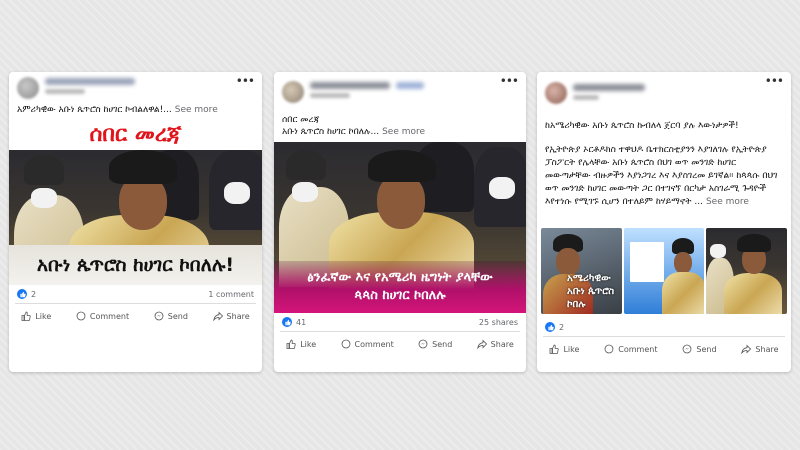 The height and width of the screenshot is (450, 800). I want to click on image-gallery: አሜሪካዊው አቡነ ጴጥሮስ ኮበሉ, so click(664, 271).